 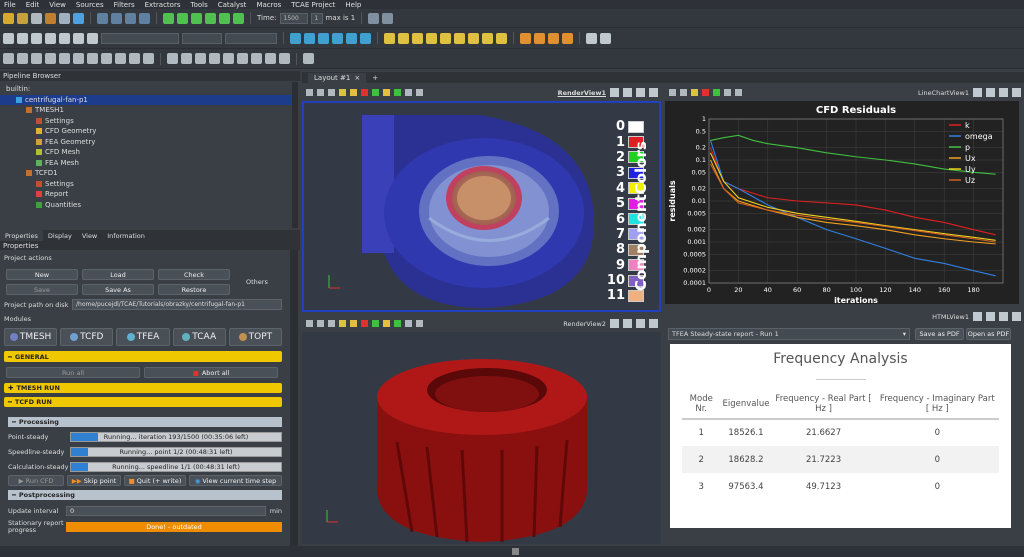 What do you see at coordinates (789, 334) in the screenshot?
I see `report-select: TFEA Steady-state report - Run 1 ▾` at bounding box center [789, 334].